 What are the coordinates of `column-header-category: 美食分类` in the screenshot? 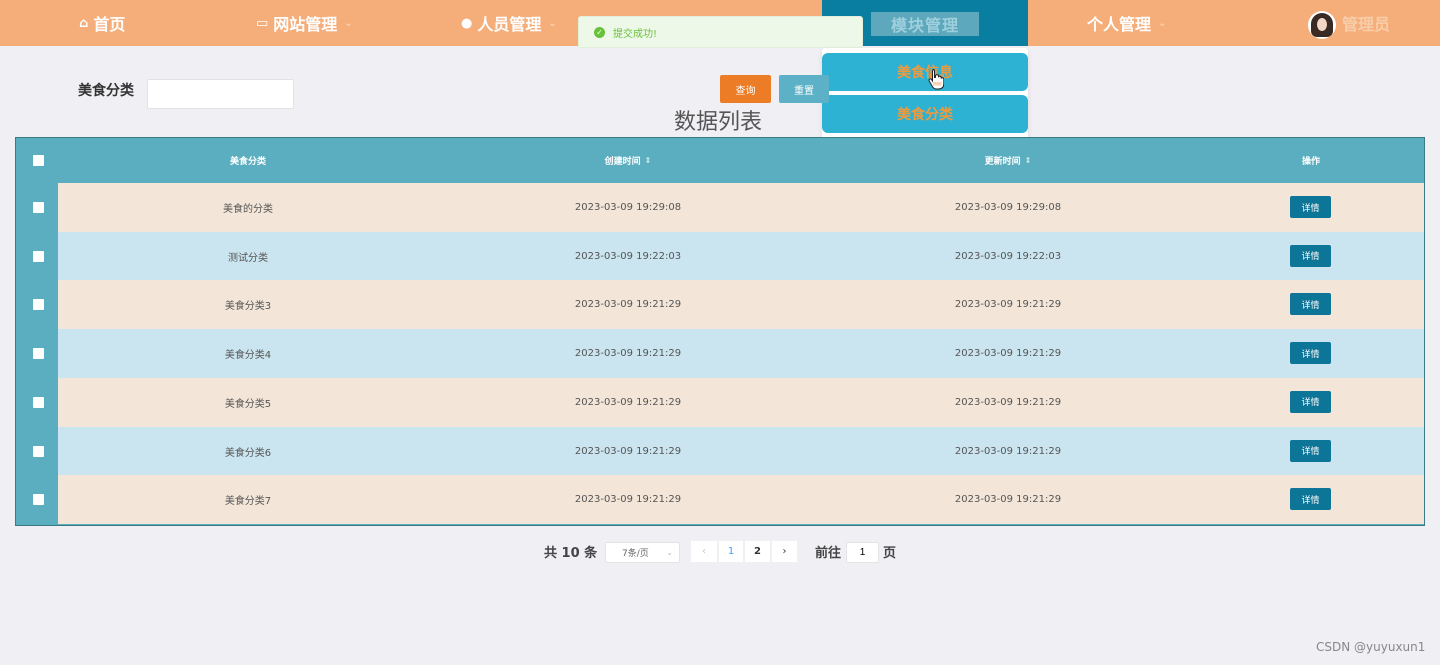 It's located at (248, 160).